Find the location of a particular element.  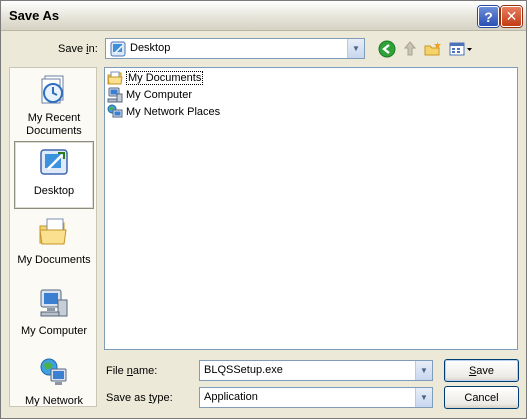

list-item: My Computer is located at coordinates (149, 95).